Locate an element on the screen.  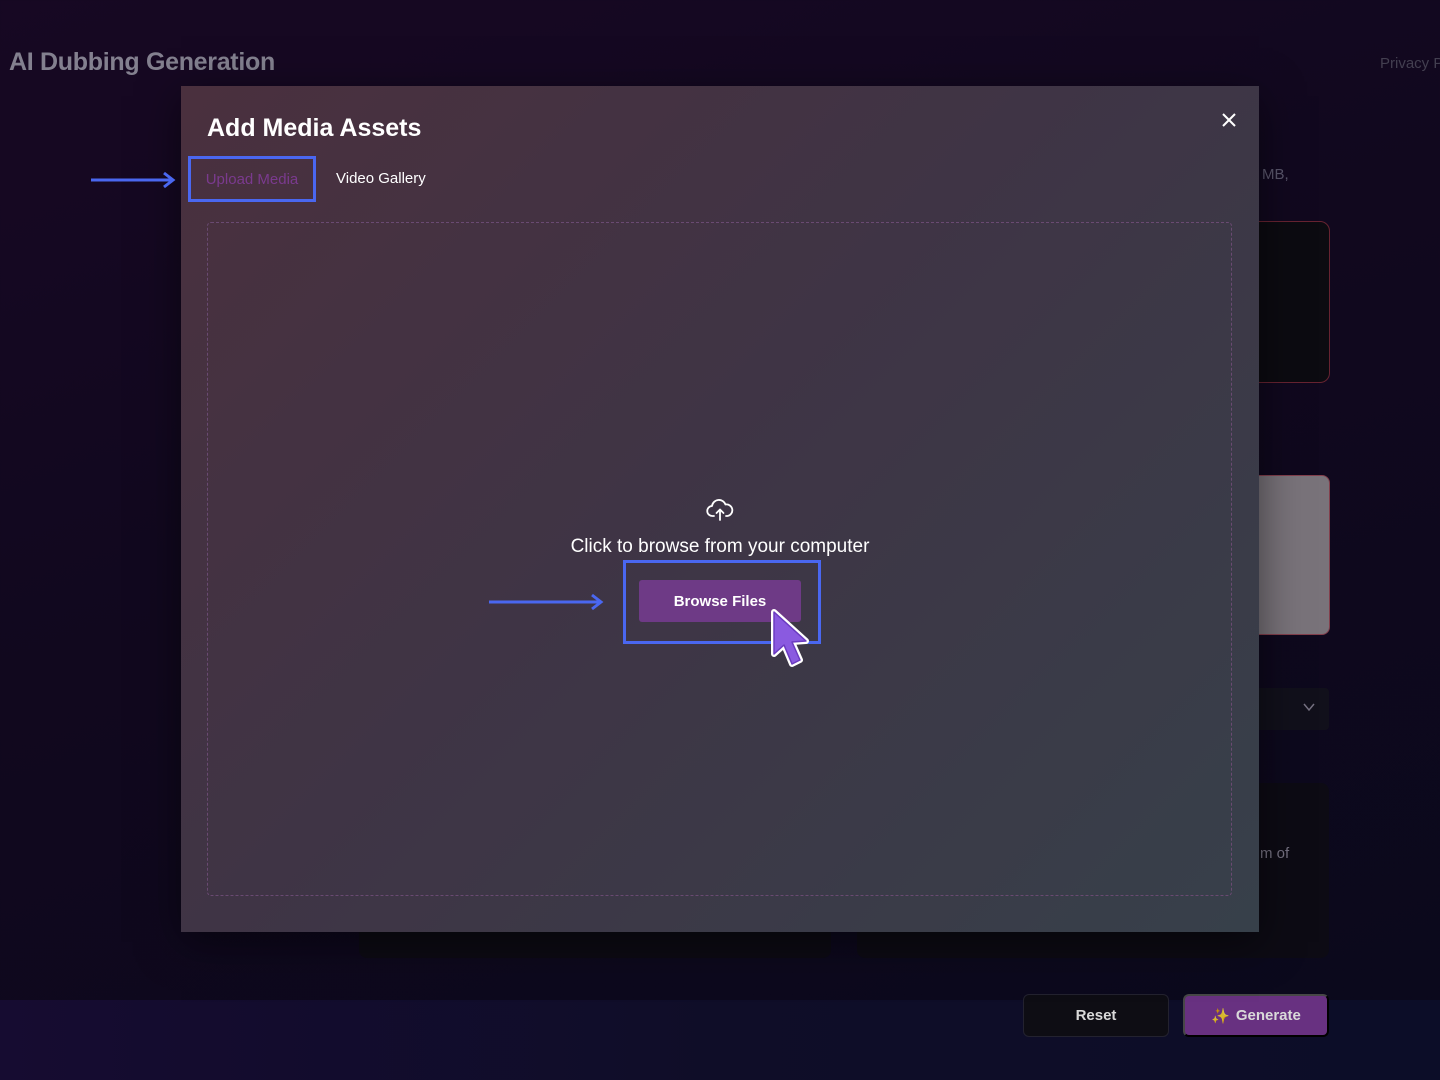
cloud-upload-icon is located at coordinates (720, 510).